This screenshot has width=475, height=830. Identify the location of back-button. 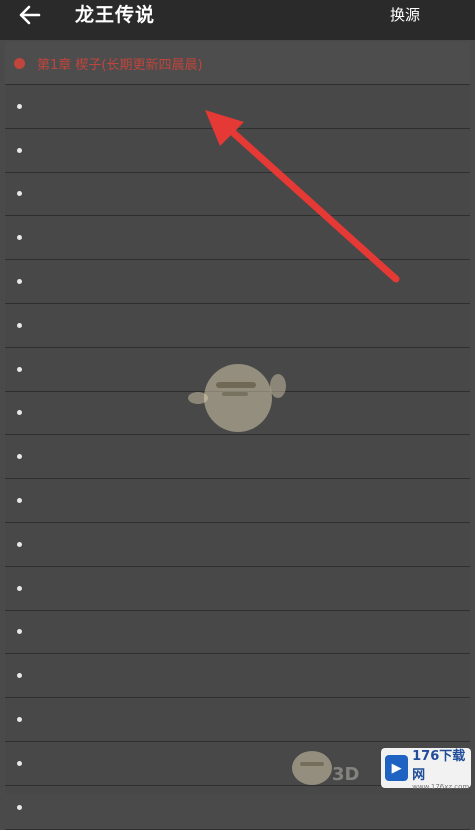
(30, 15).